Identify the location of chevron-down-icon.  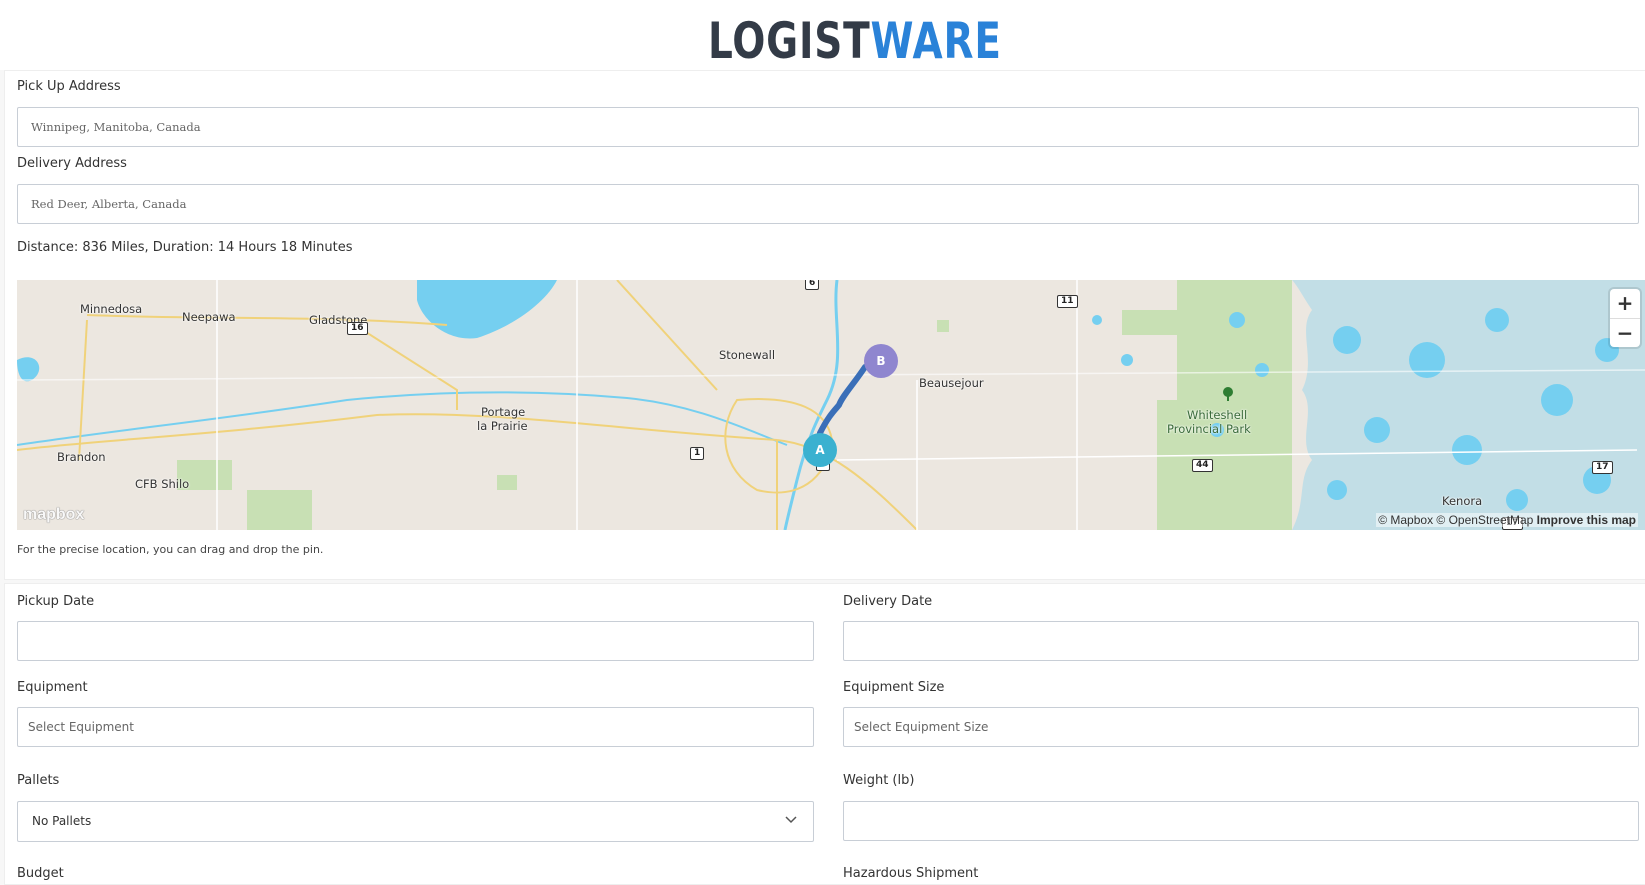
(791, 820).